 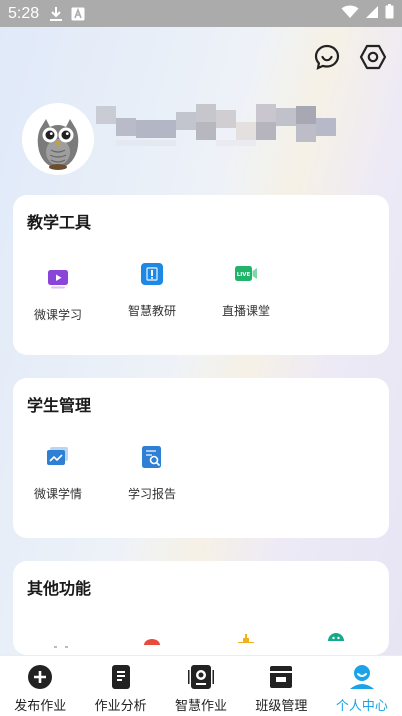 I want to click on user-info-redacted, so click(x=216, y=125).